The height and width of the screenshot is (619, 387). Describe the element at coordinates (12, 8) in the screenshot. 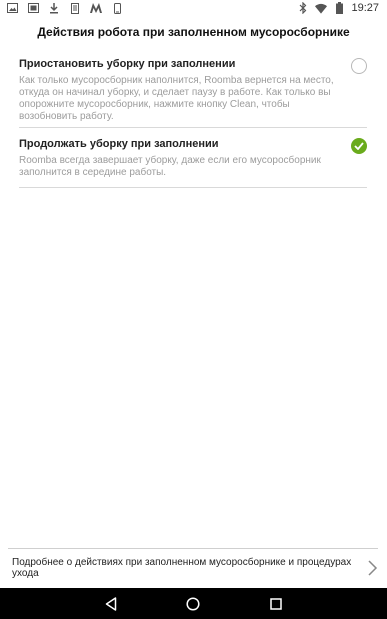

I see `image-icon` at that location.